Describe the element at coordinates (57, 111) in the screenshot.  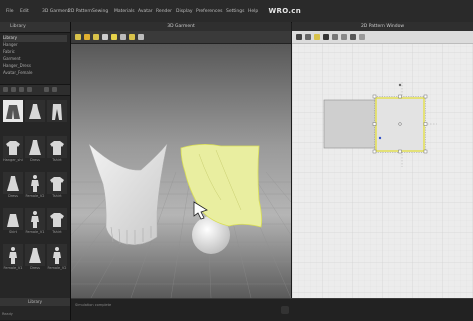
I see `pants-icon` at that location.